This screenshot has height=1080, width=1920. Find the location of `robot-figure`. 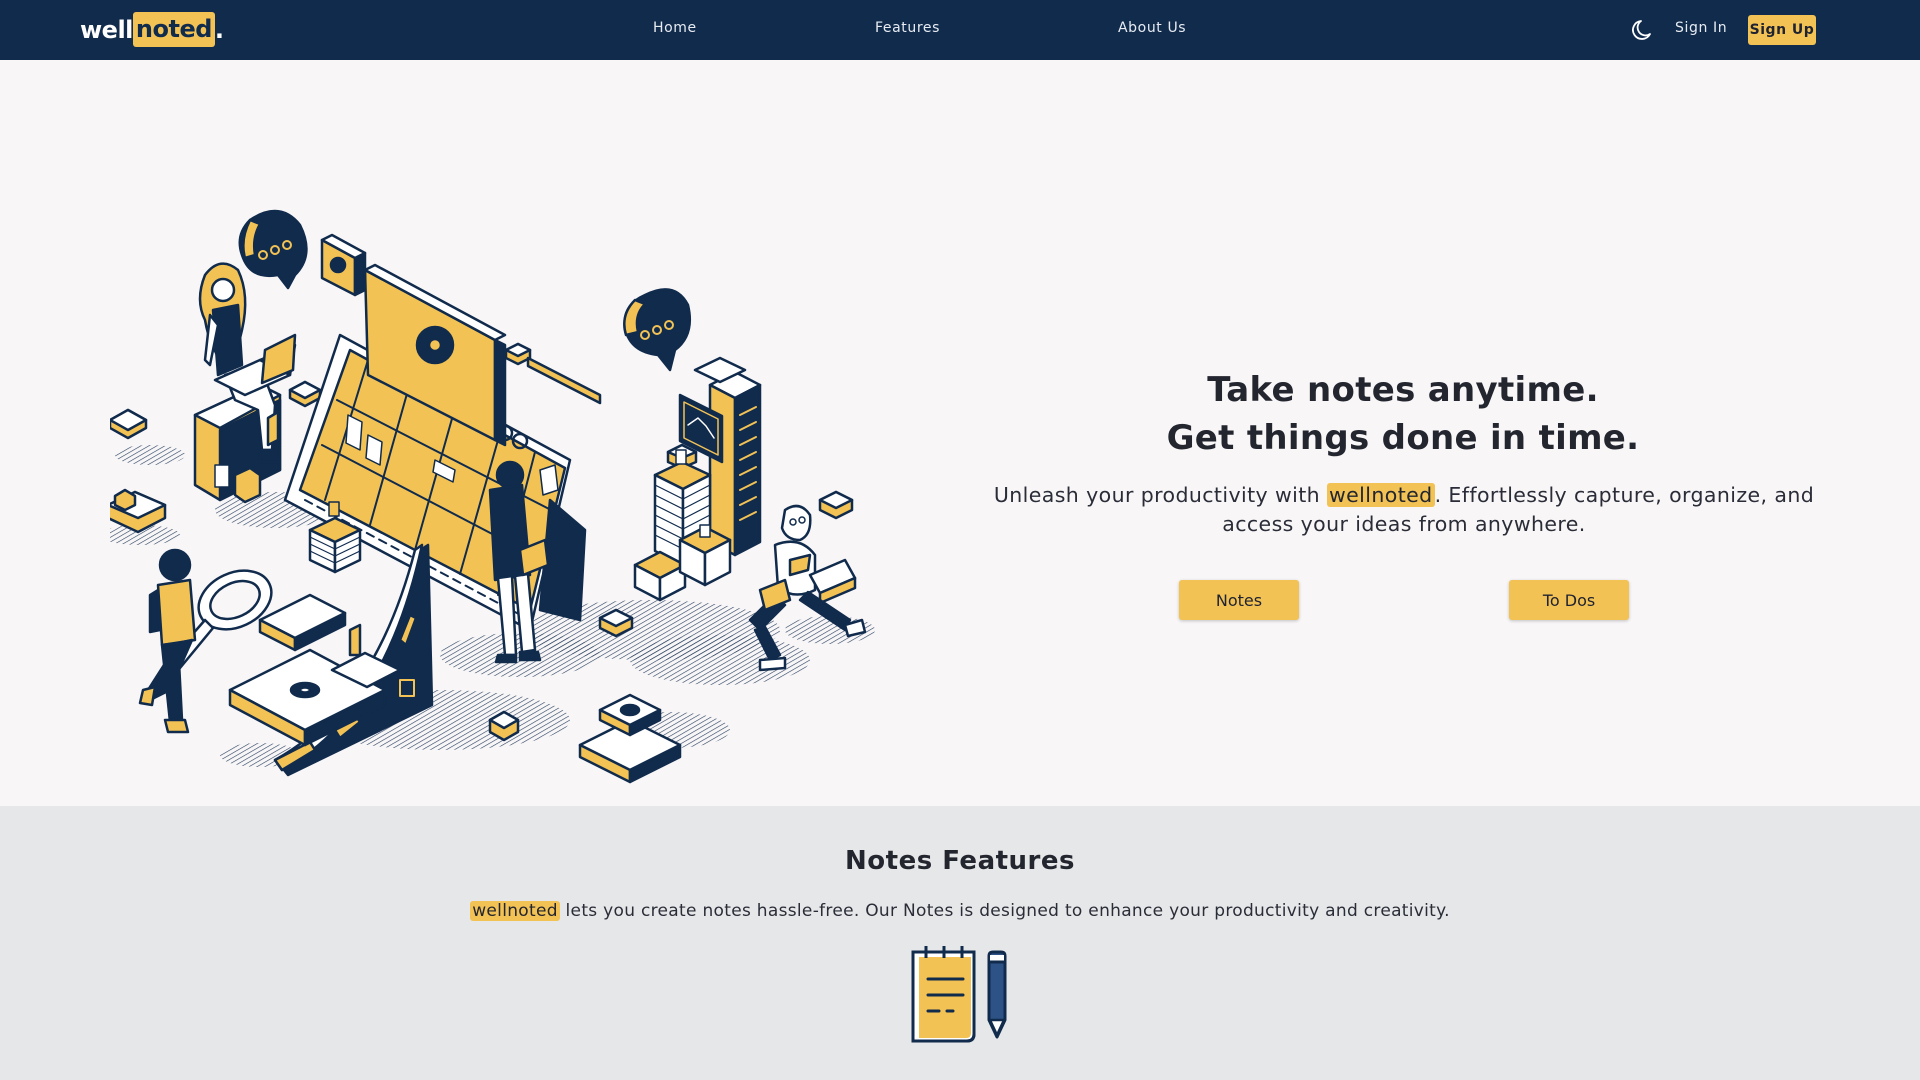

robot-figure is located at coordinates (807, 588).